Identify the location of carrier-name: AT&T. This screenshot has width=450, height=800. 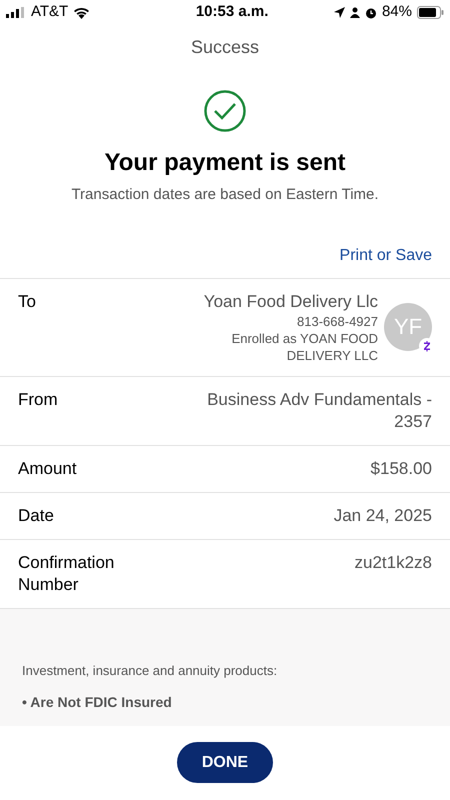
(49, 12).